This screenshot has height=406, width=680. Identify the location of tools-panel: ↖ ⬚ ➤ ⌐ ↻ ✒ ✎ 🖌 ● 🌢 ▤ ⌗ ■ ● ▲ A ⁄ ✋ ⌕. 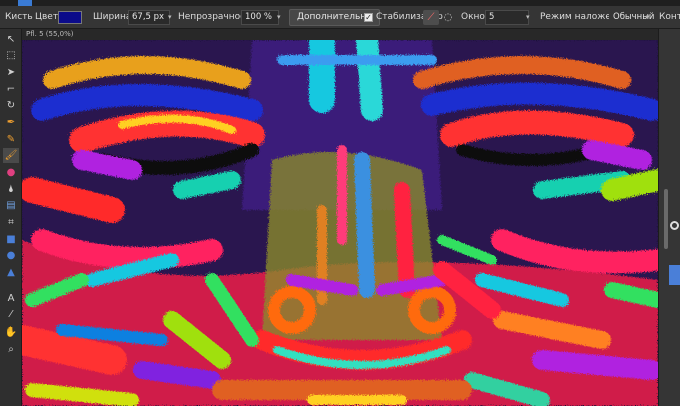
(11, 217).